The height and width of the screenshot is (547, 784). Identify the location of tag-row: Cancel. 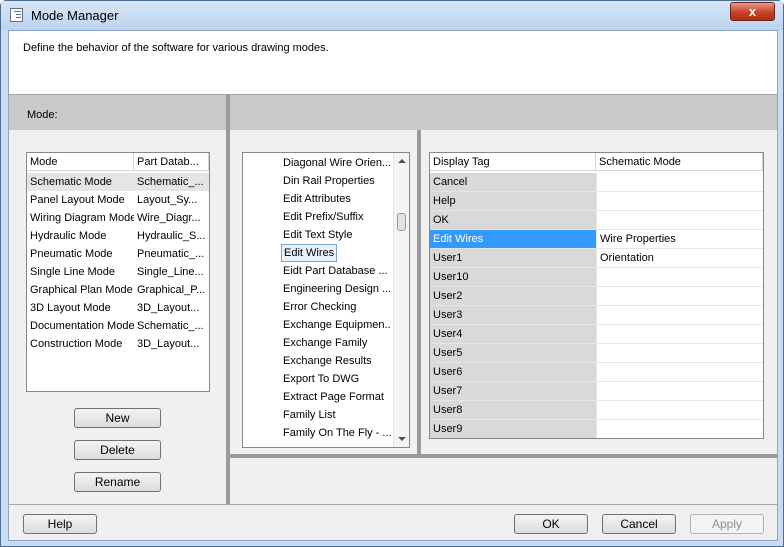
(596, 182).